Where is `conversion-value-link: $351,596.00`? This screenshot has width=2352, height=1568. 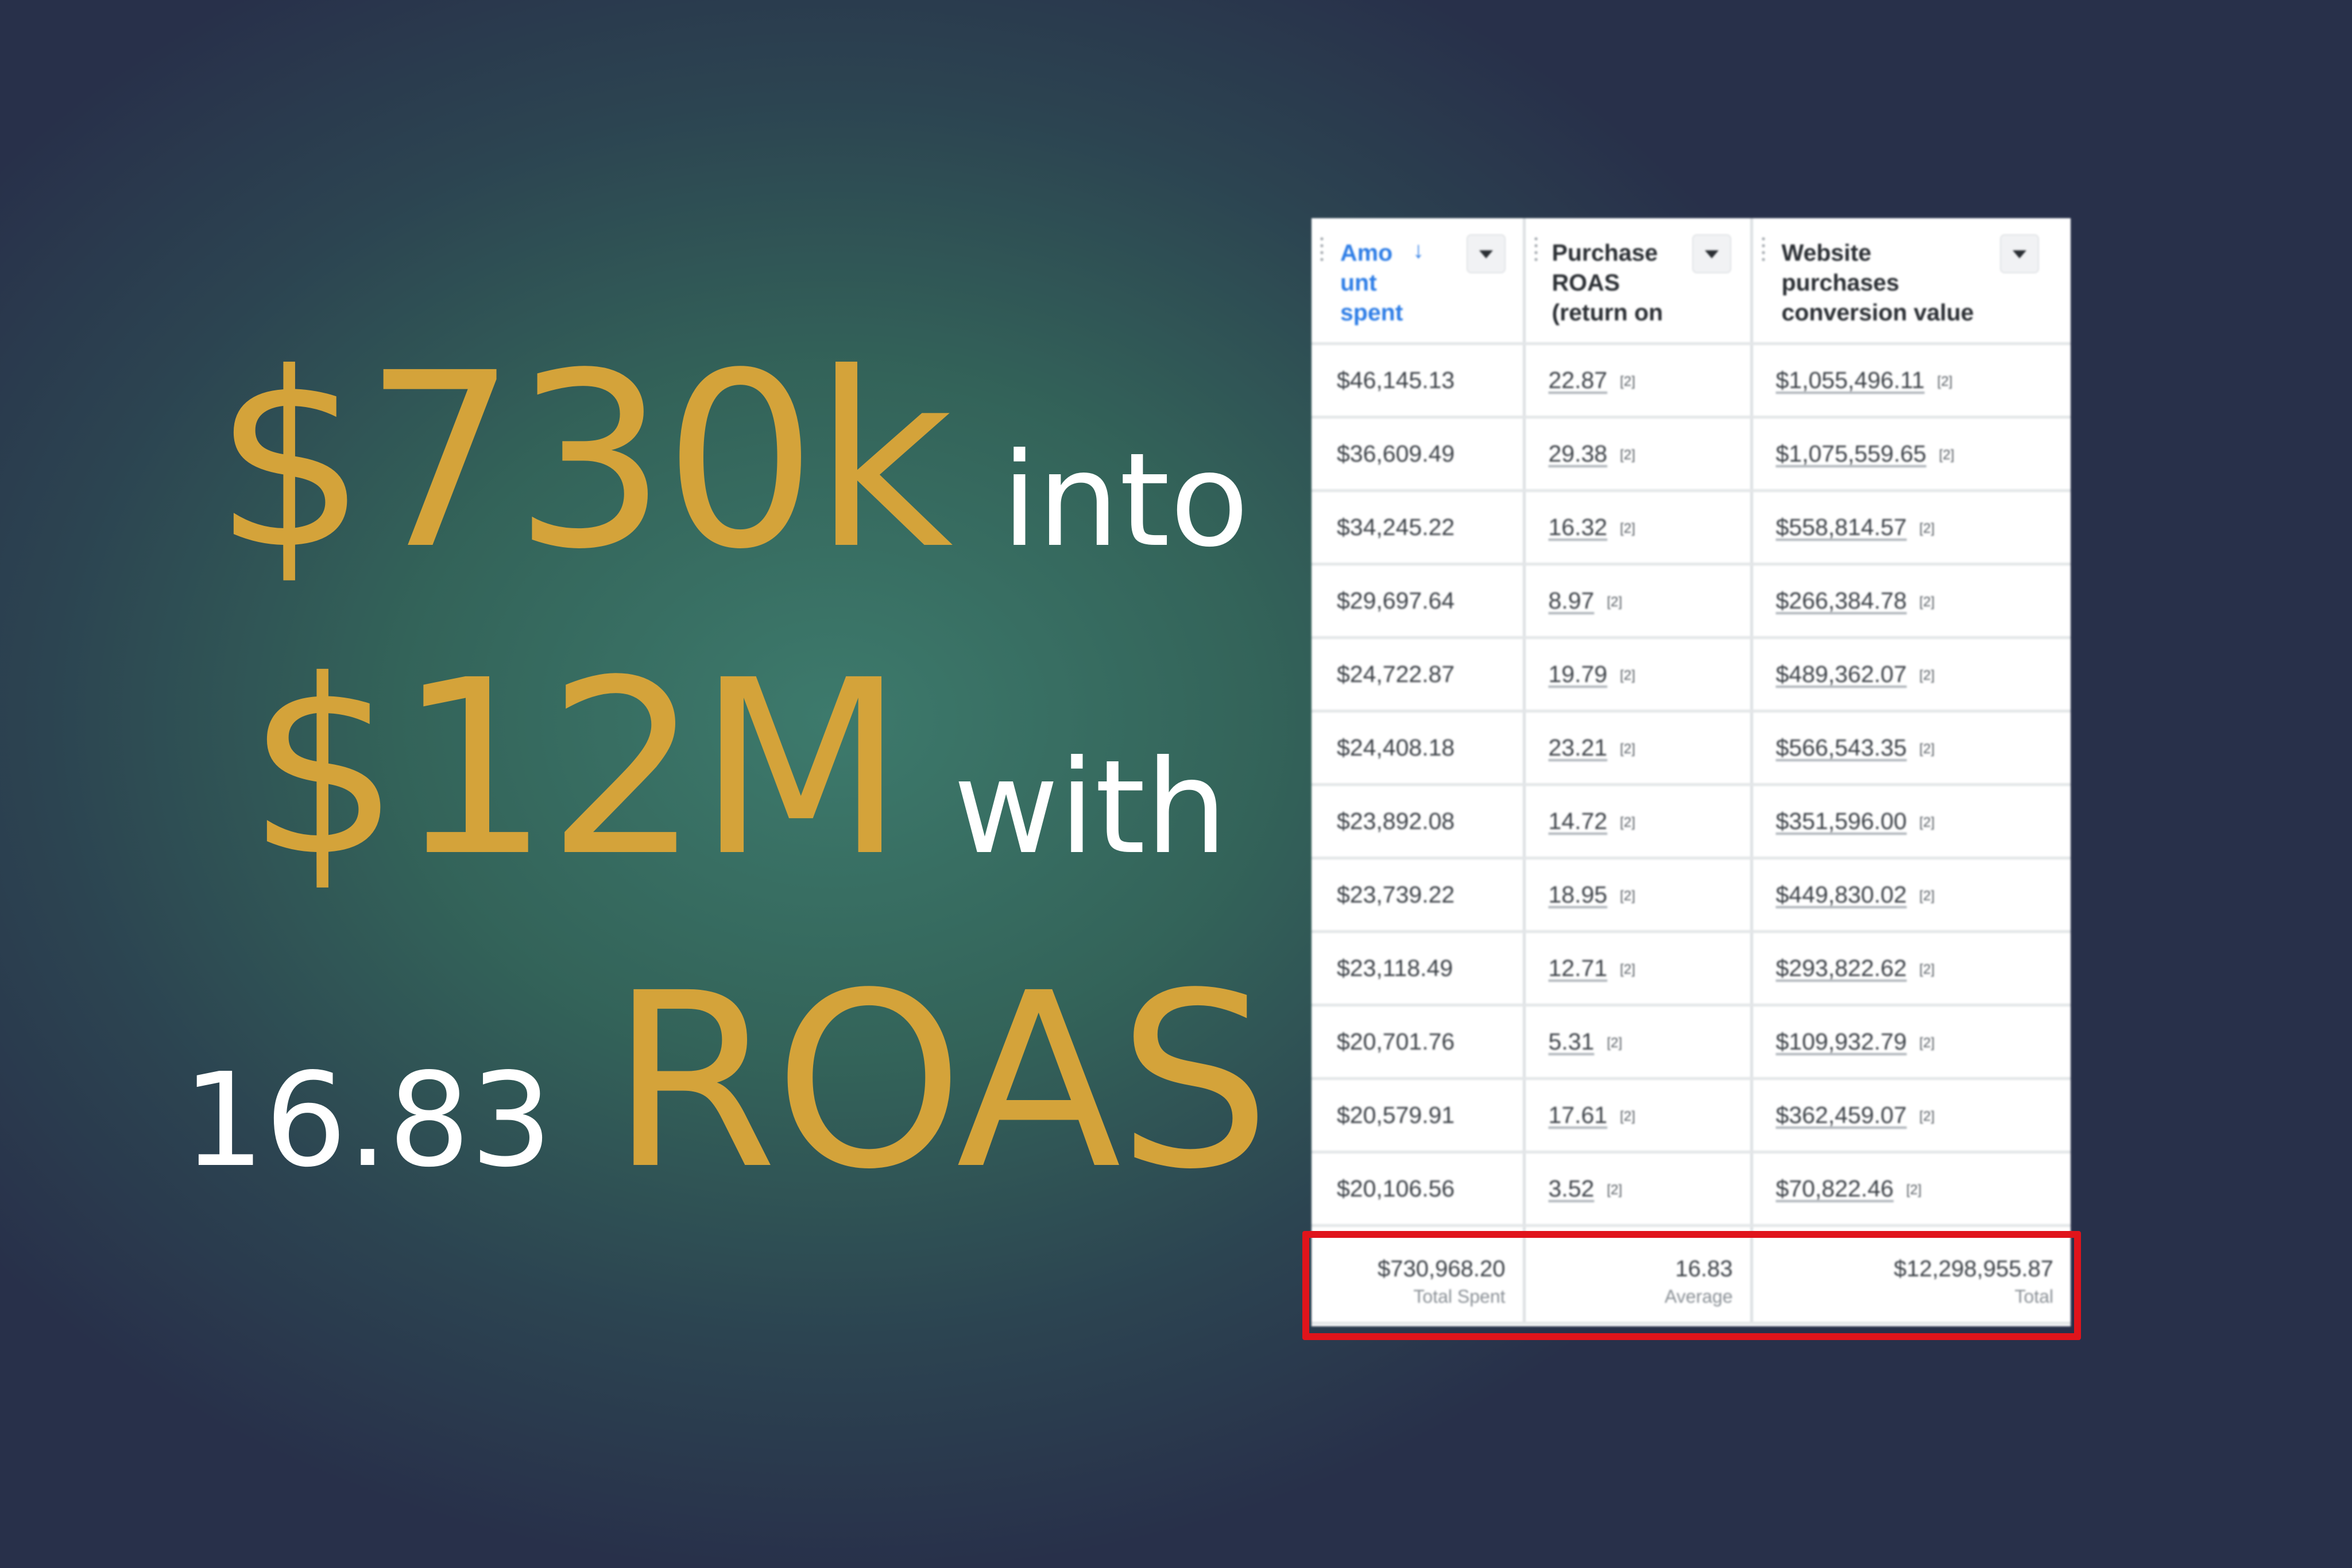 conversion-value-link: $351,596.00 is located at coordinates (1841, 821).